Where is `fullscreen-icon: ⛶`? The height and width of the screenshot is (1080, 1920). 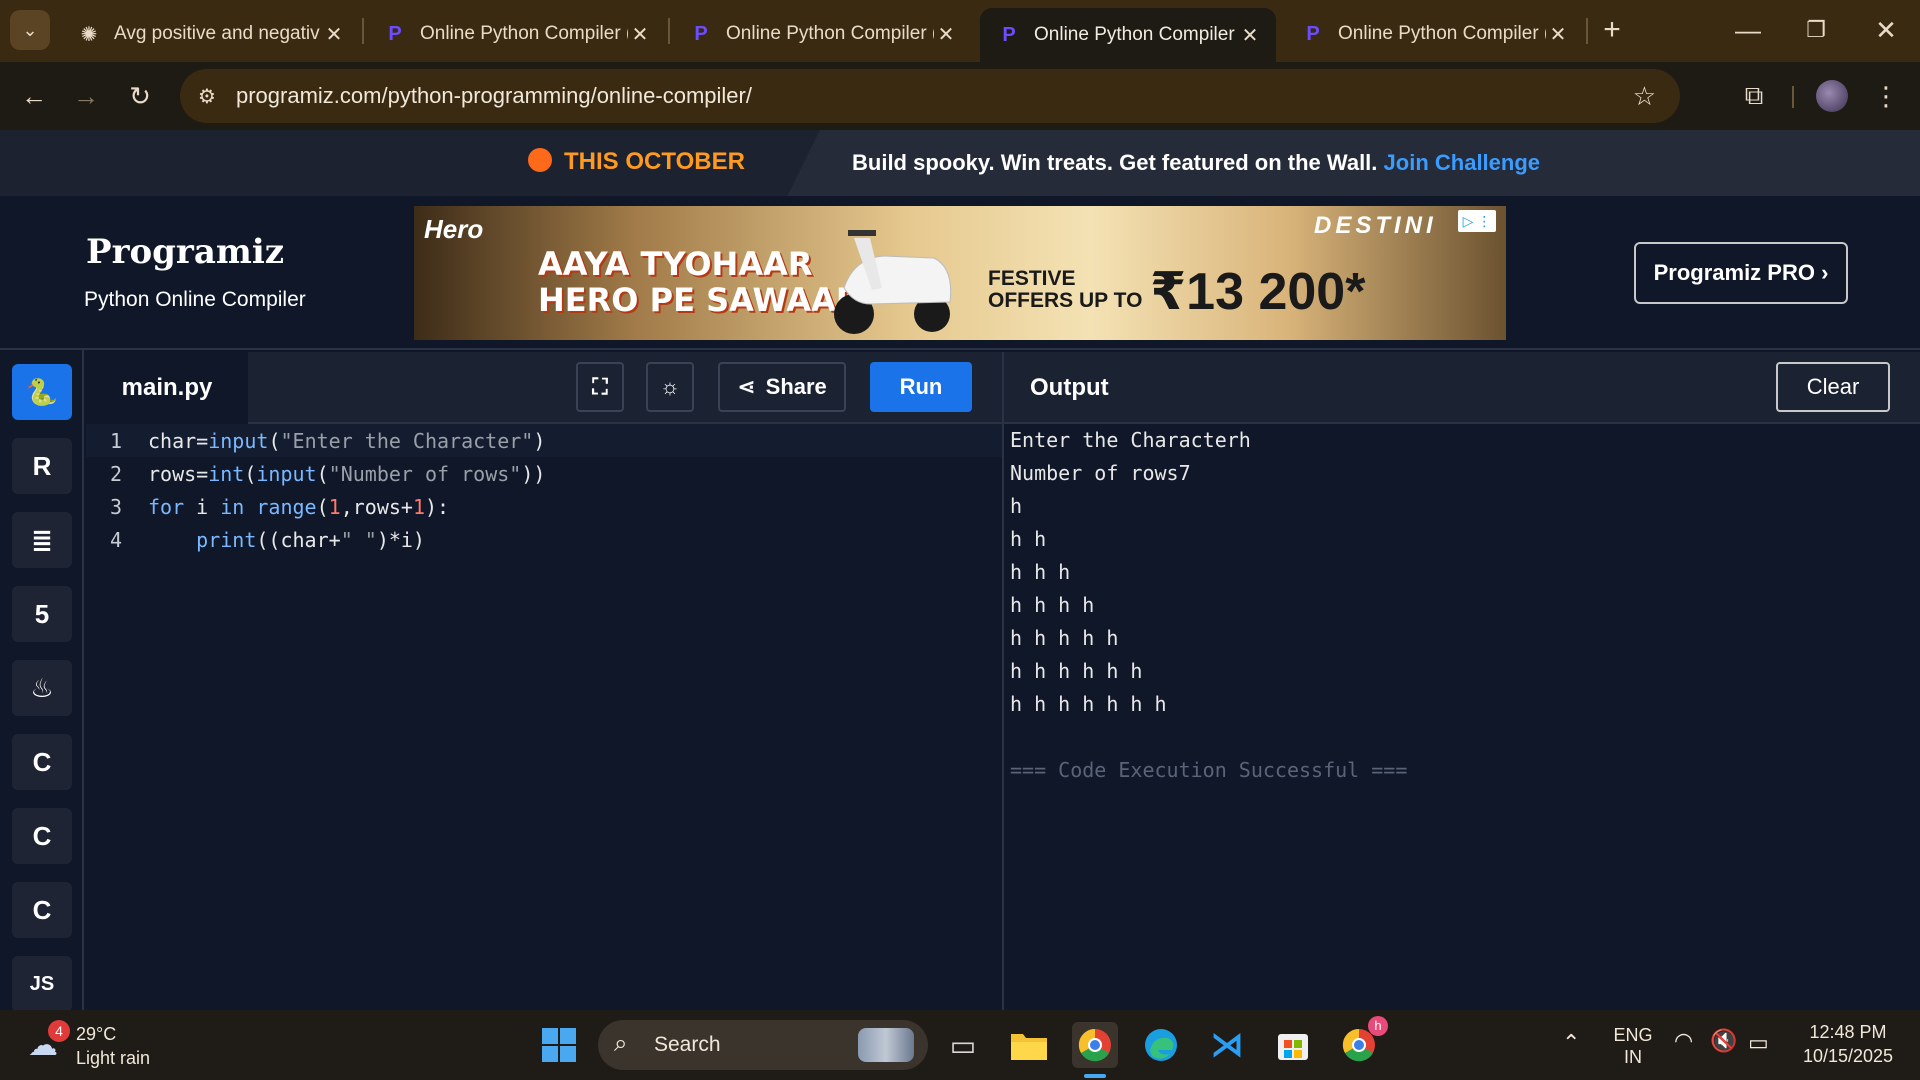 fullscreen-icon: ⛶ is located at coordinates (600, 386).